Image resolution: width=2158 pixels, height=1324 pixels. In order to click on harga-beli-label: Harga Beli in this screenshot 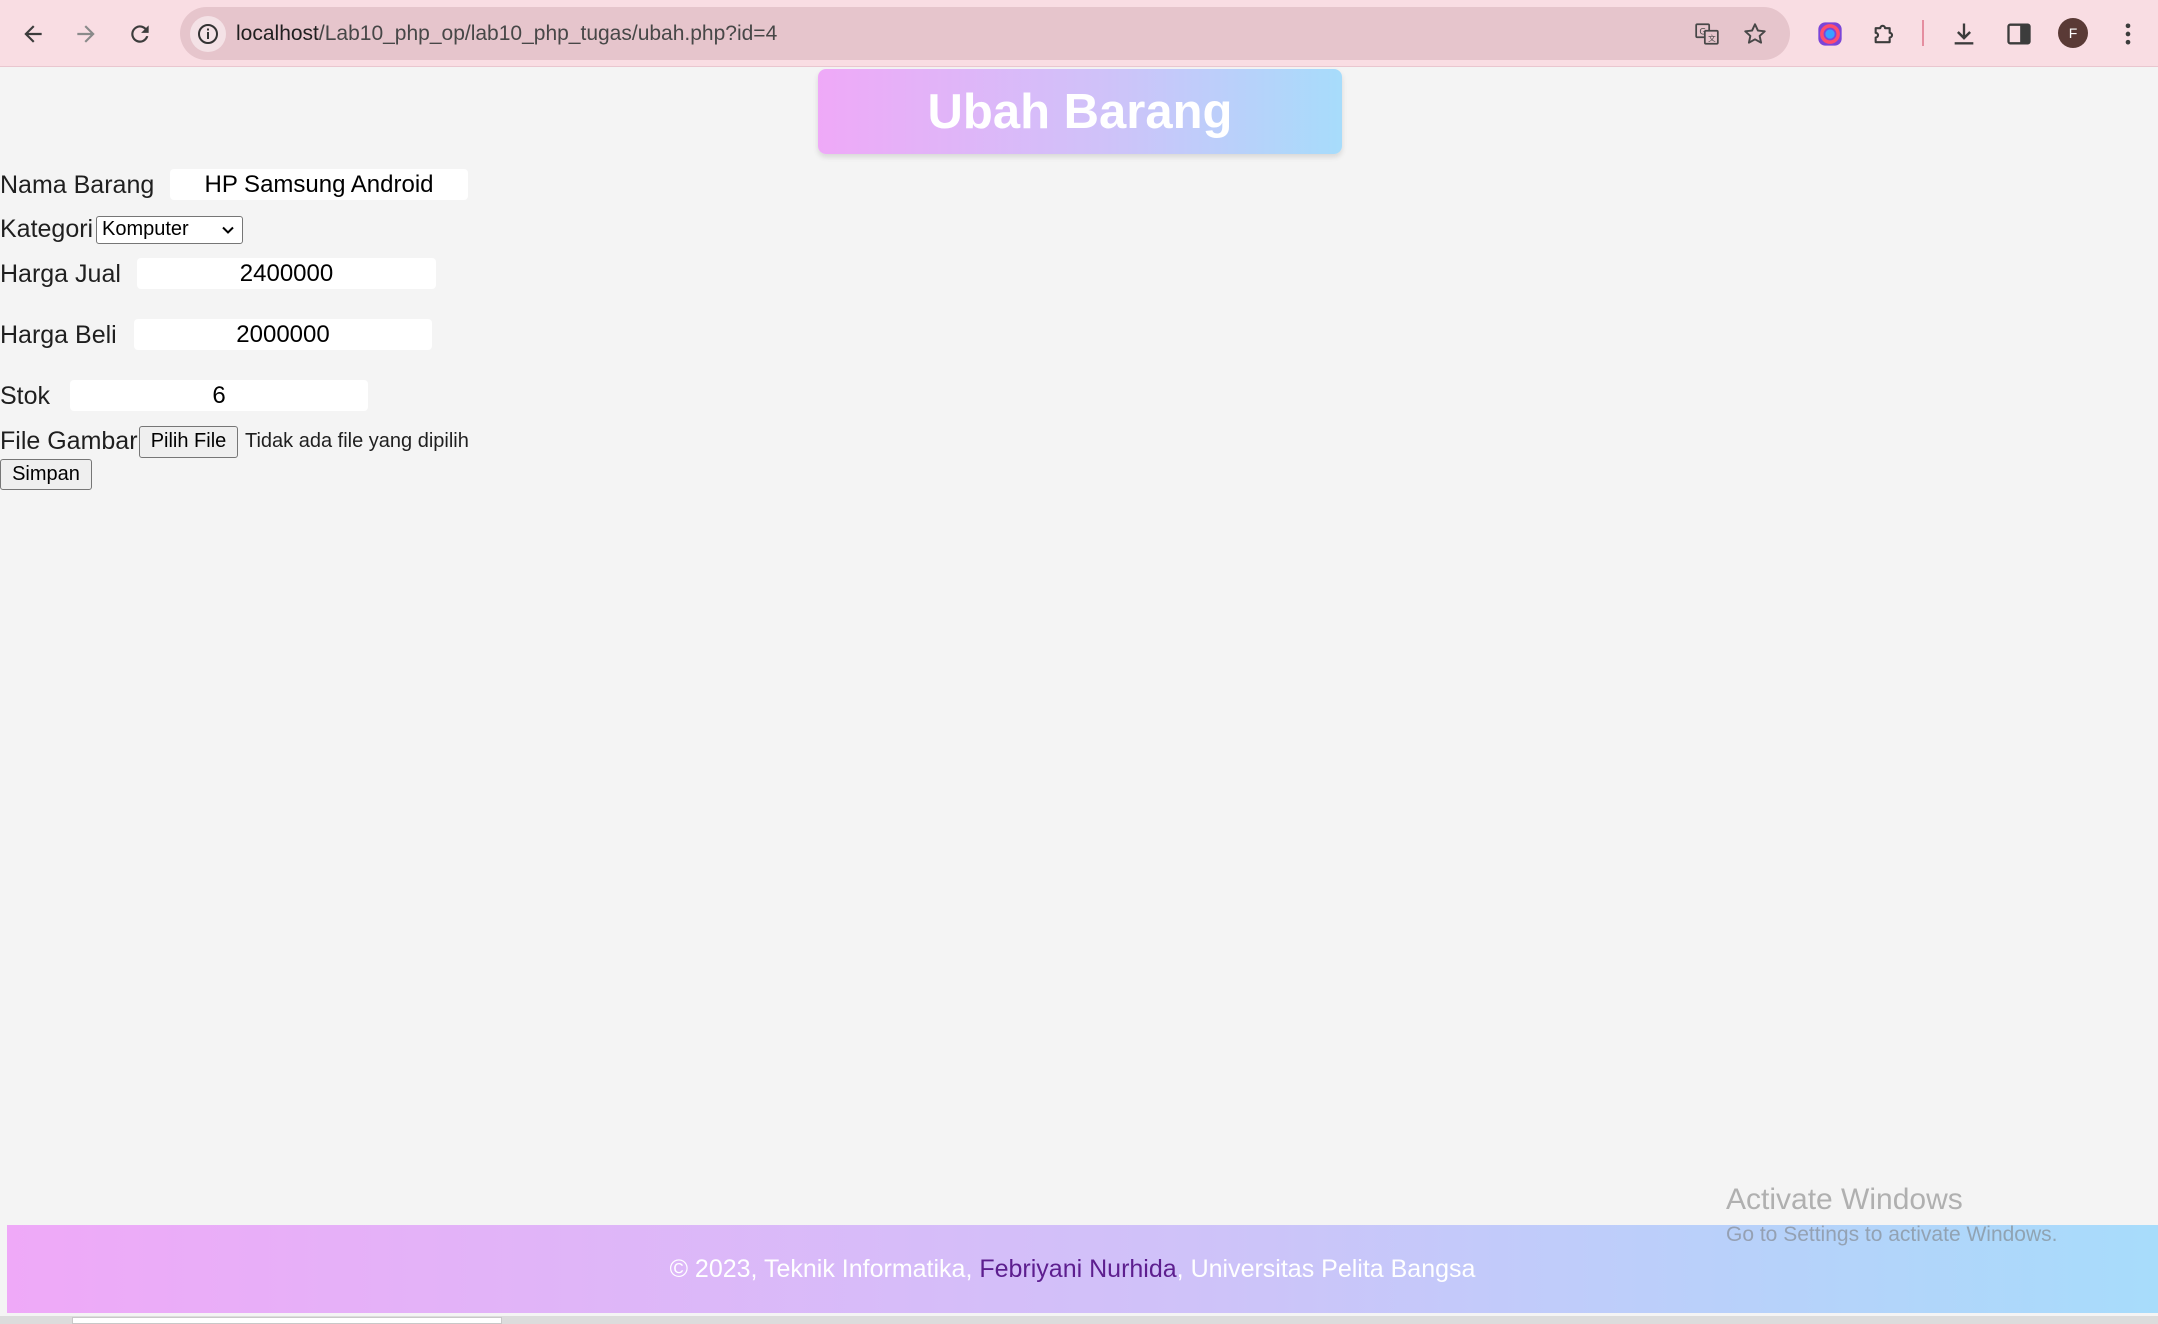, I will do `click(58, 335)`.